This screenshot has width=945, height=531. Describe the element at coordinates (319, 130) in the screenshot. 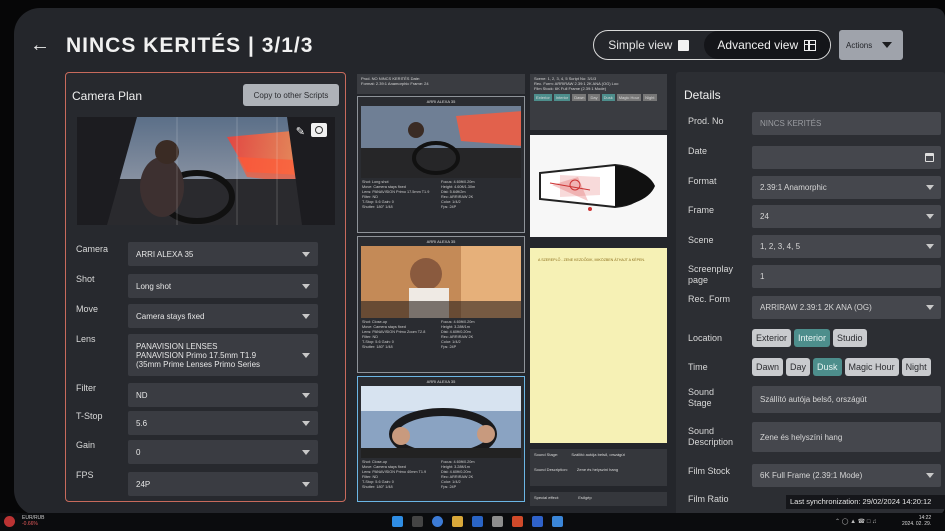

I see `camera-icon` at that location.